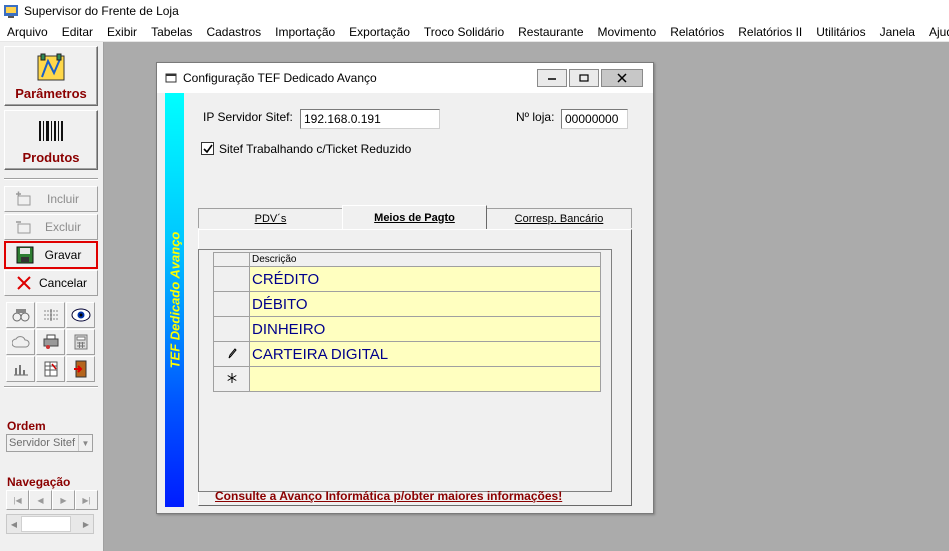 Image resolution: width=949 pixels, height=551 pixels. I want to click on incluir-button: Incluir, so click(51, 199).